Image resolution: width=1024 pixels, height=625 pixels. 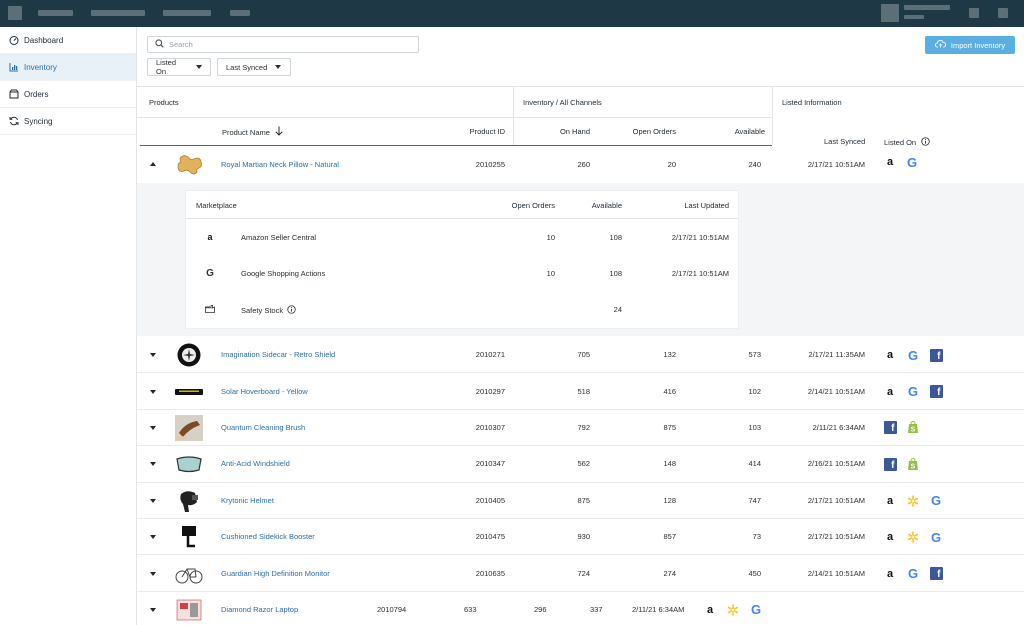 What do you see at coordinates (68, 40) in the screenshot?
I see `sidebar-item-dashboard: Dashboard` at bounding box center [68, 40].